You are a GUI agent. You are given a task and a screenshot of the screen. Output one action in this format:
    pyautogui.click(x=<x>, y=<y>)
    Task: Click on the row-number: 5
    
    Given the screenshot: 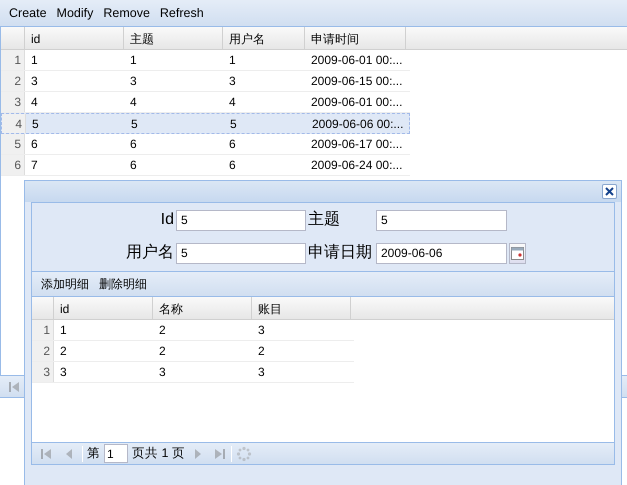 What is the action you would take?
    pyautogui.click(x=13, y=144)
    